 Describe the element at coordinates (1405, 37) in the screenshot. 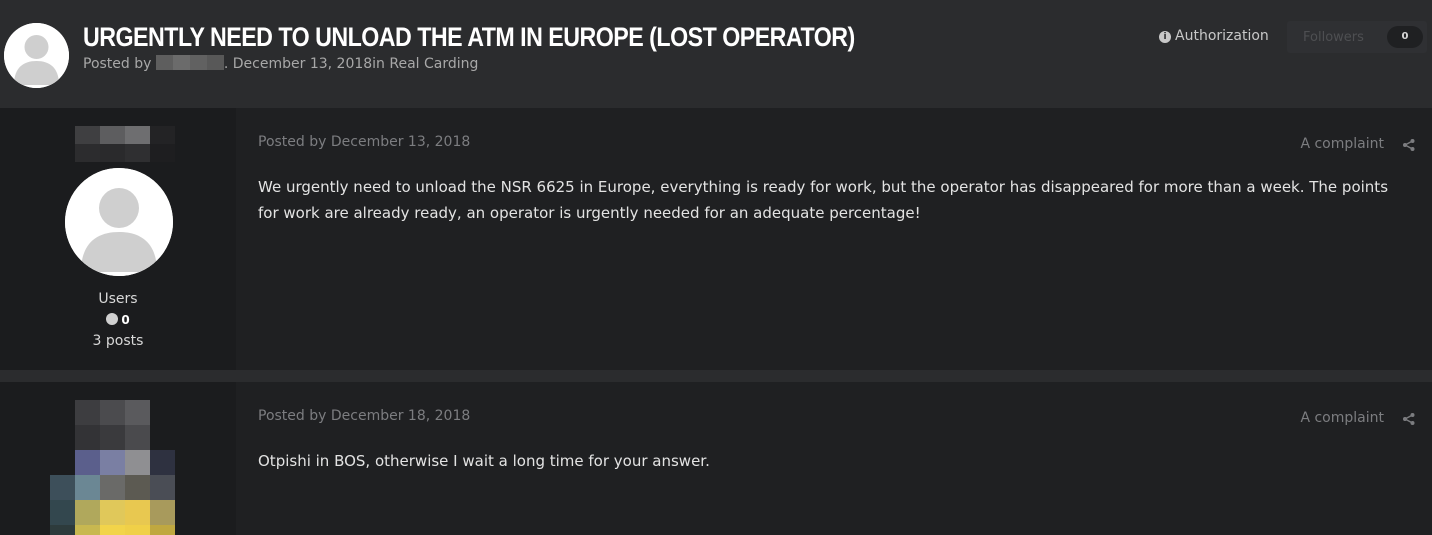

I see `followers-count-badge: 0` at that location.